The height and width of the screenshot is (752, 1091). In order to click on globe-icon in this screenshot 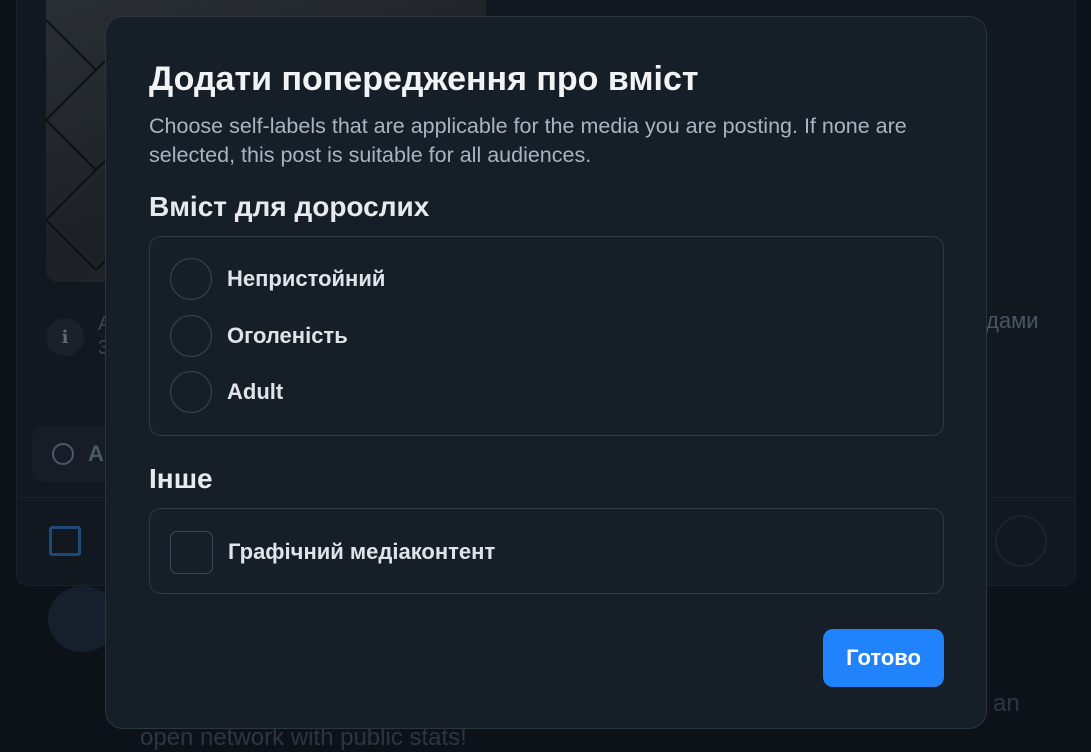, I will do `click(63, 454)`.